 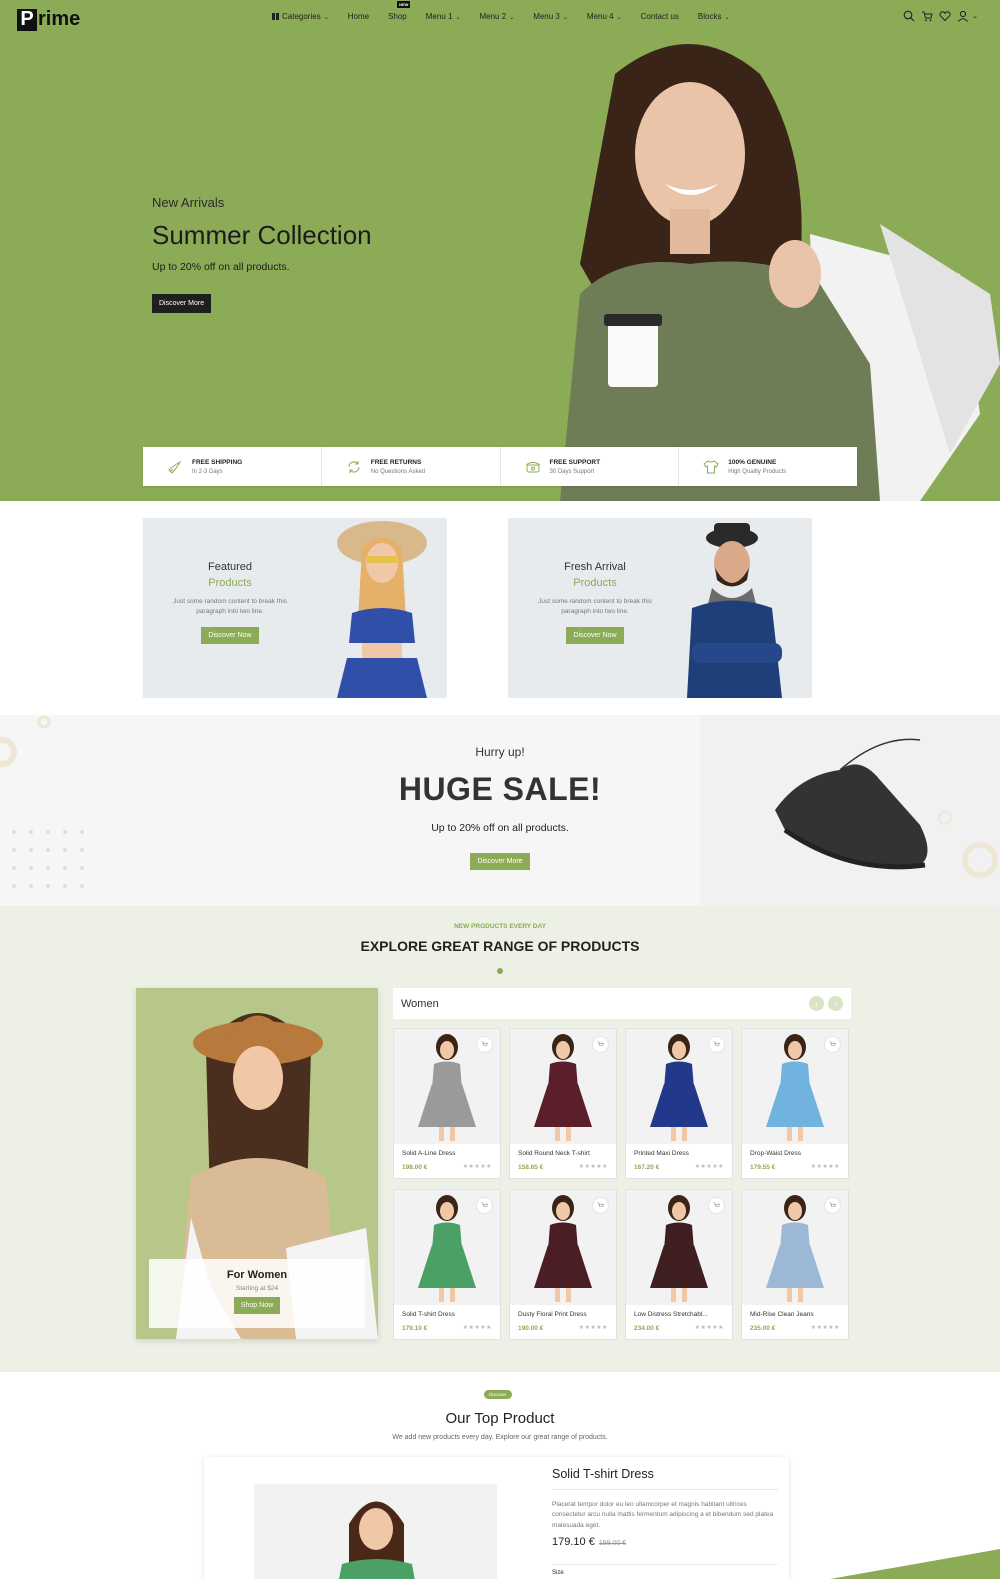 I want to click on product-card: Mid-Rise Clean Jeans 235.00 € ★★★★★, so click(x=795, y=1264).